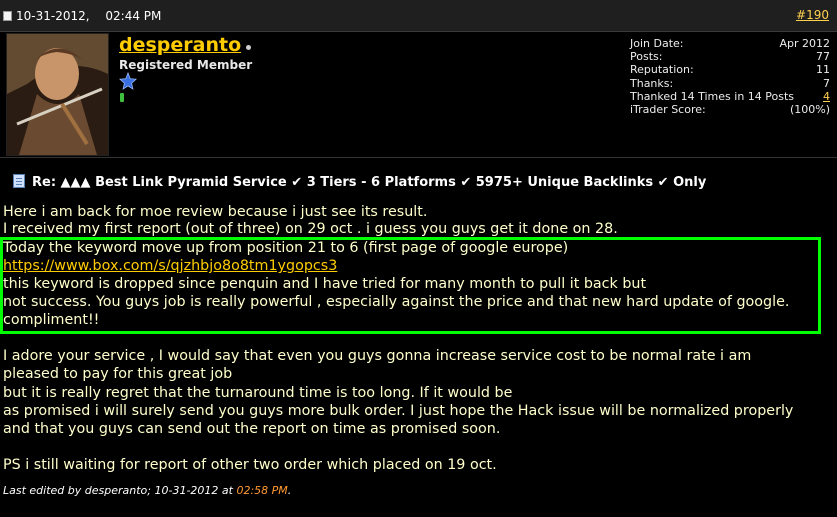  What do you see at coordinates (712, 96) in the screenshot?
I see `stat-label: Thanked 14 Times in 14 Posts` at bounding box center [712, 96].